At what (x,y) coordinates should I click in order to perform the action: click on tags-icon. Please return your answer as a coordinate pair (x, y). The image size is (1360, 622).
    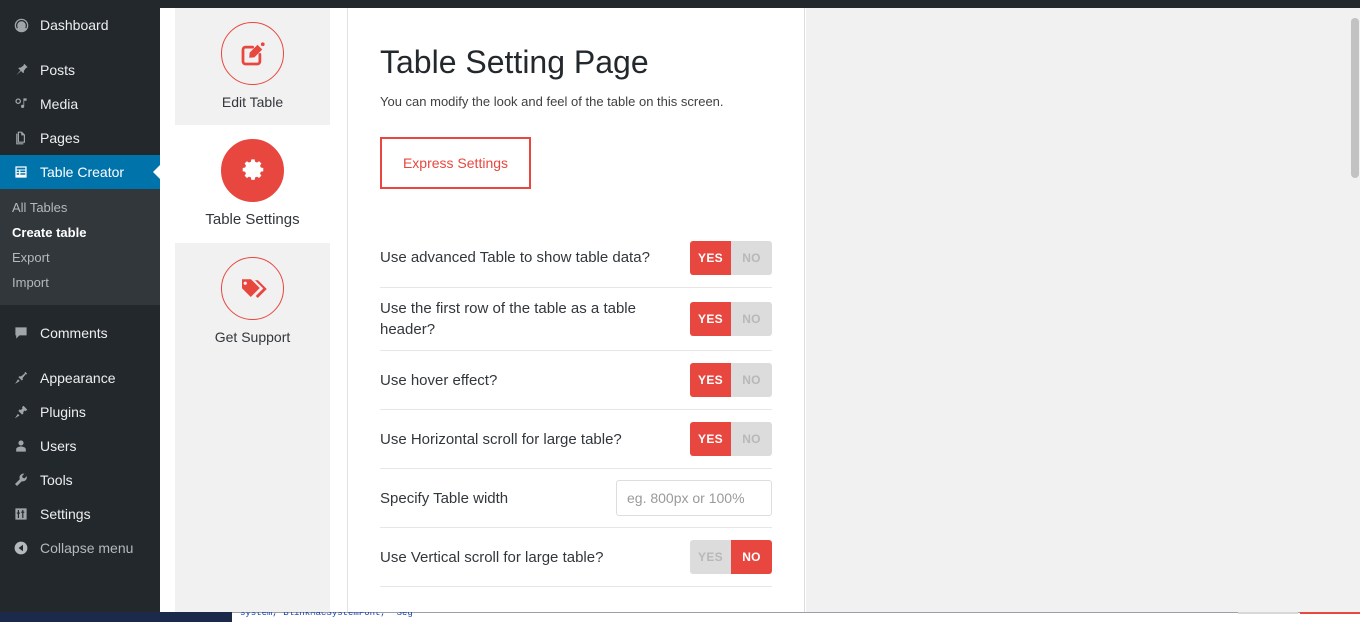
    Looking at the image, I should click on (252, 288).